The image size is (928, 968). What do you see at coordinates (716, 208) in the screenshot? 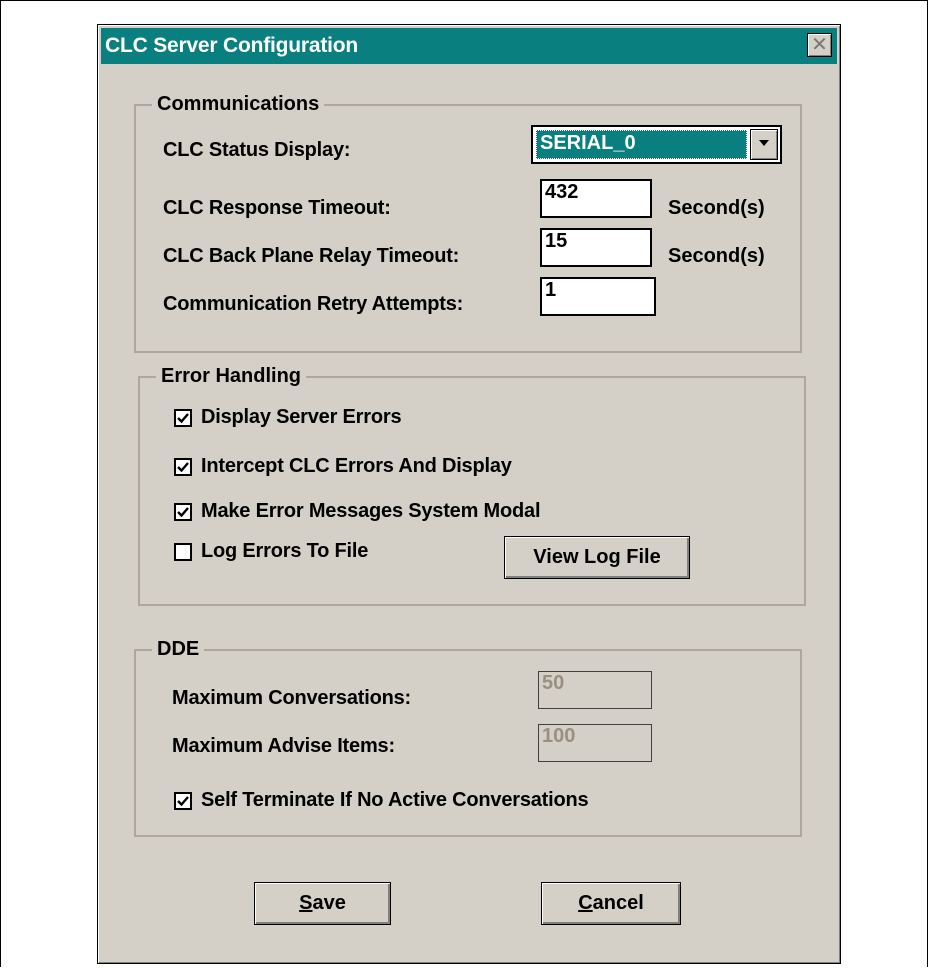
I see `response-timeout-unit: Second(s)` at bounding box center [716, 208].